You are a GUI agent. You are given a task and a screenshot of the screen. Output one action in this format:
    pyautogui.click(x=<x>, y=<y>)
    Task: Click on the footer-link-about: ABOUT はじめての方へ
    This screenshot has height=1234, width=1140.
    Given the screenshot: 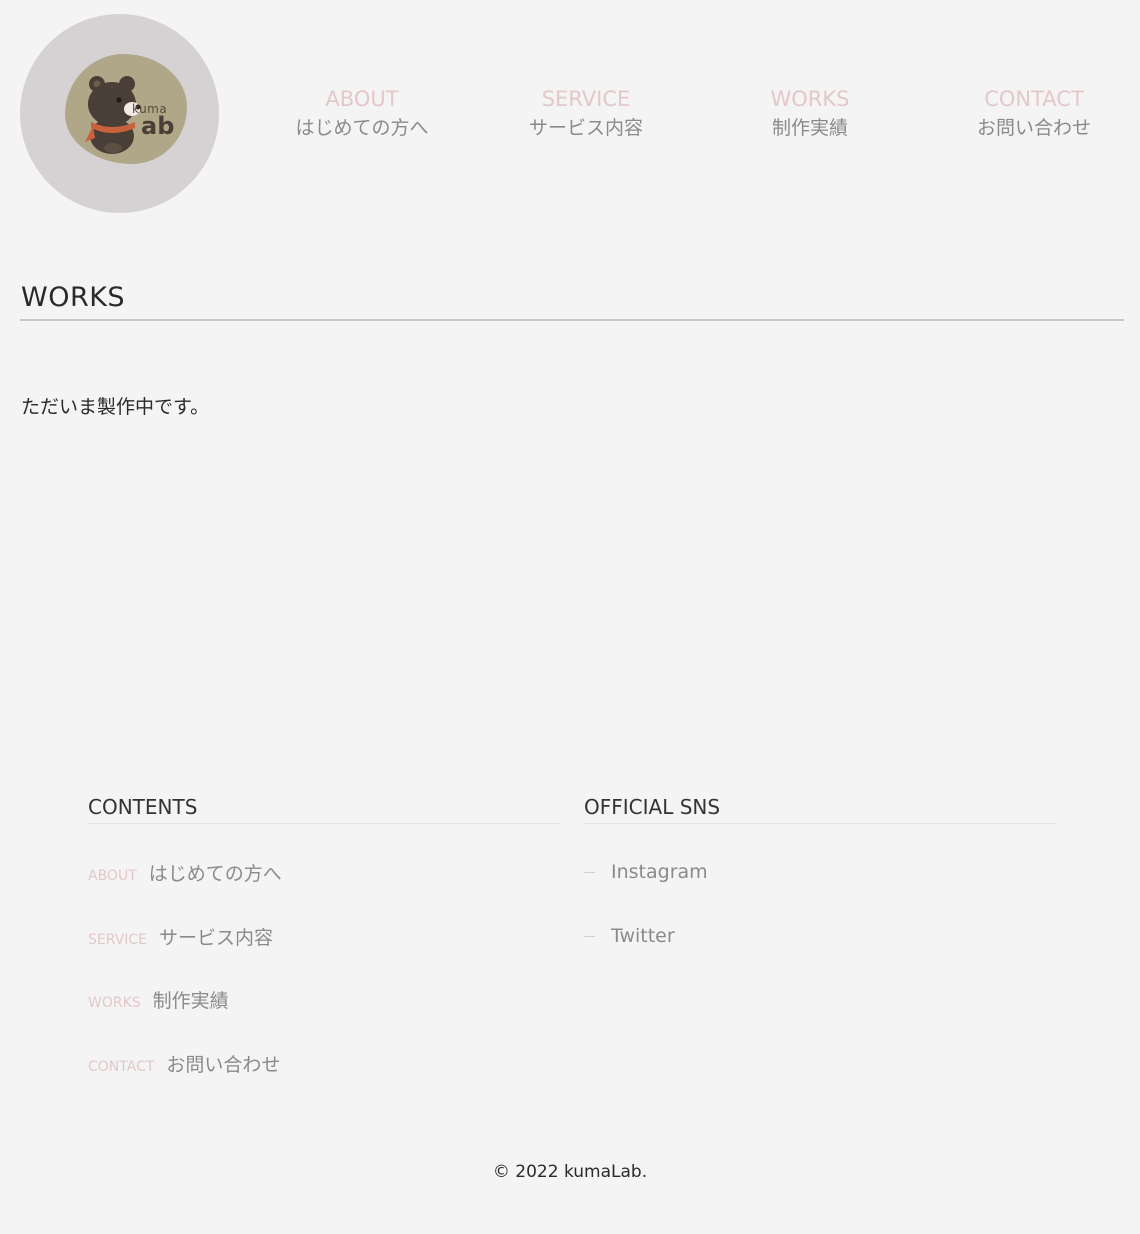 What is the action you would take?
    pyautogui.click(x=185, y=872)
    